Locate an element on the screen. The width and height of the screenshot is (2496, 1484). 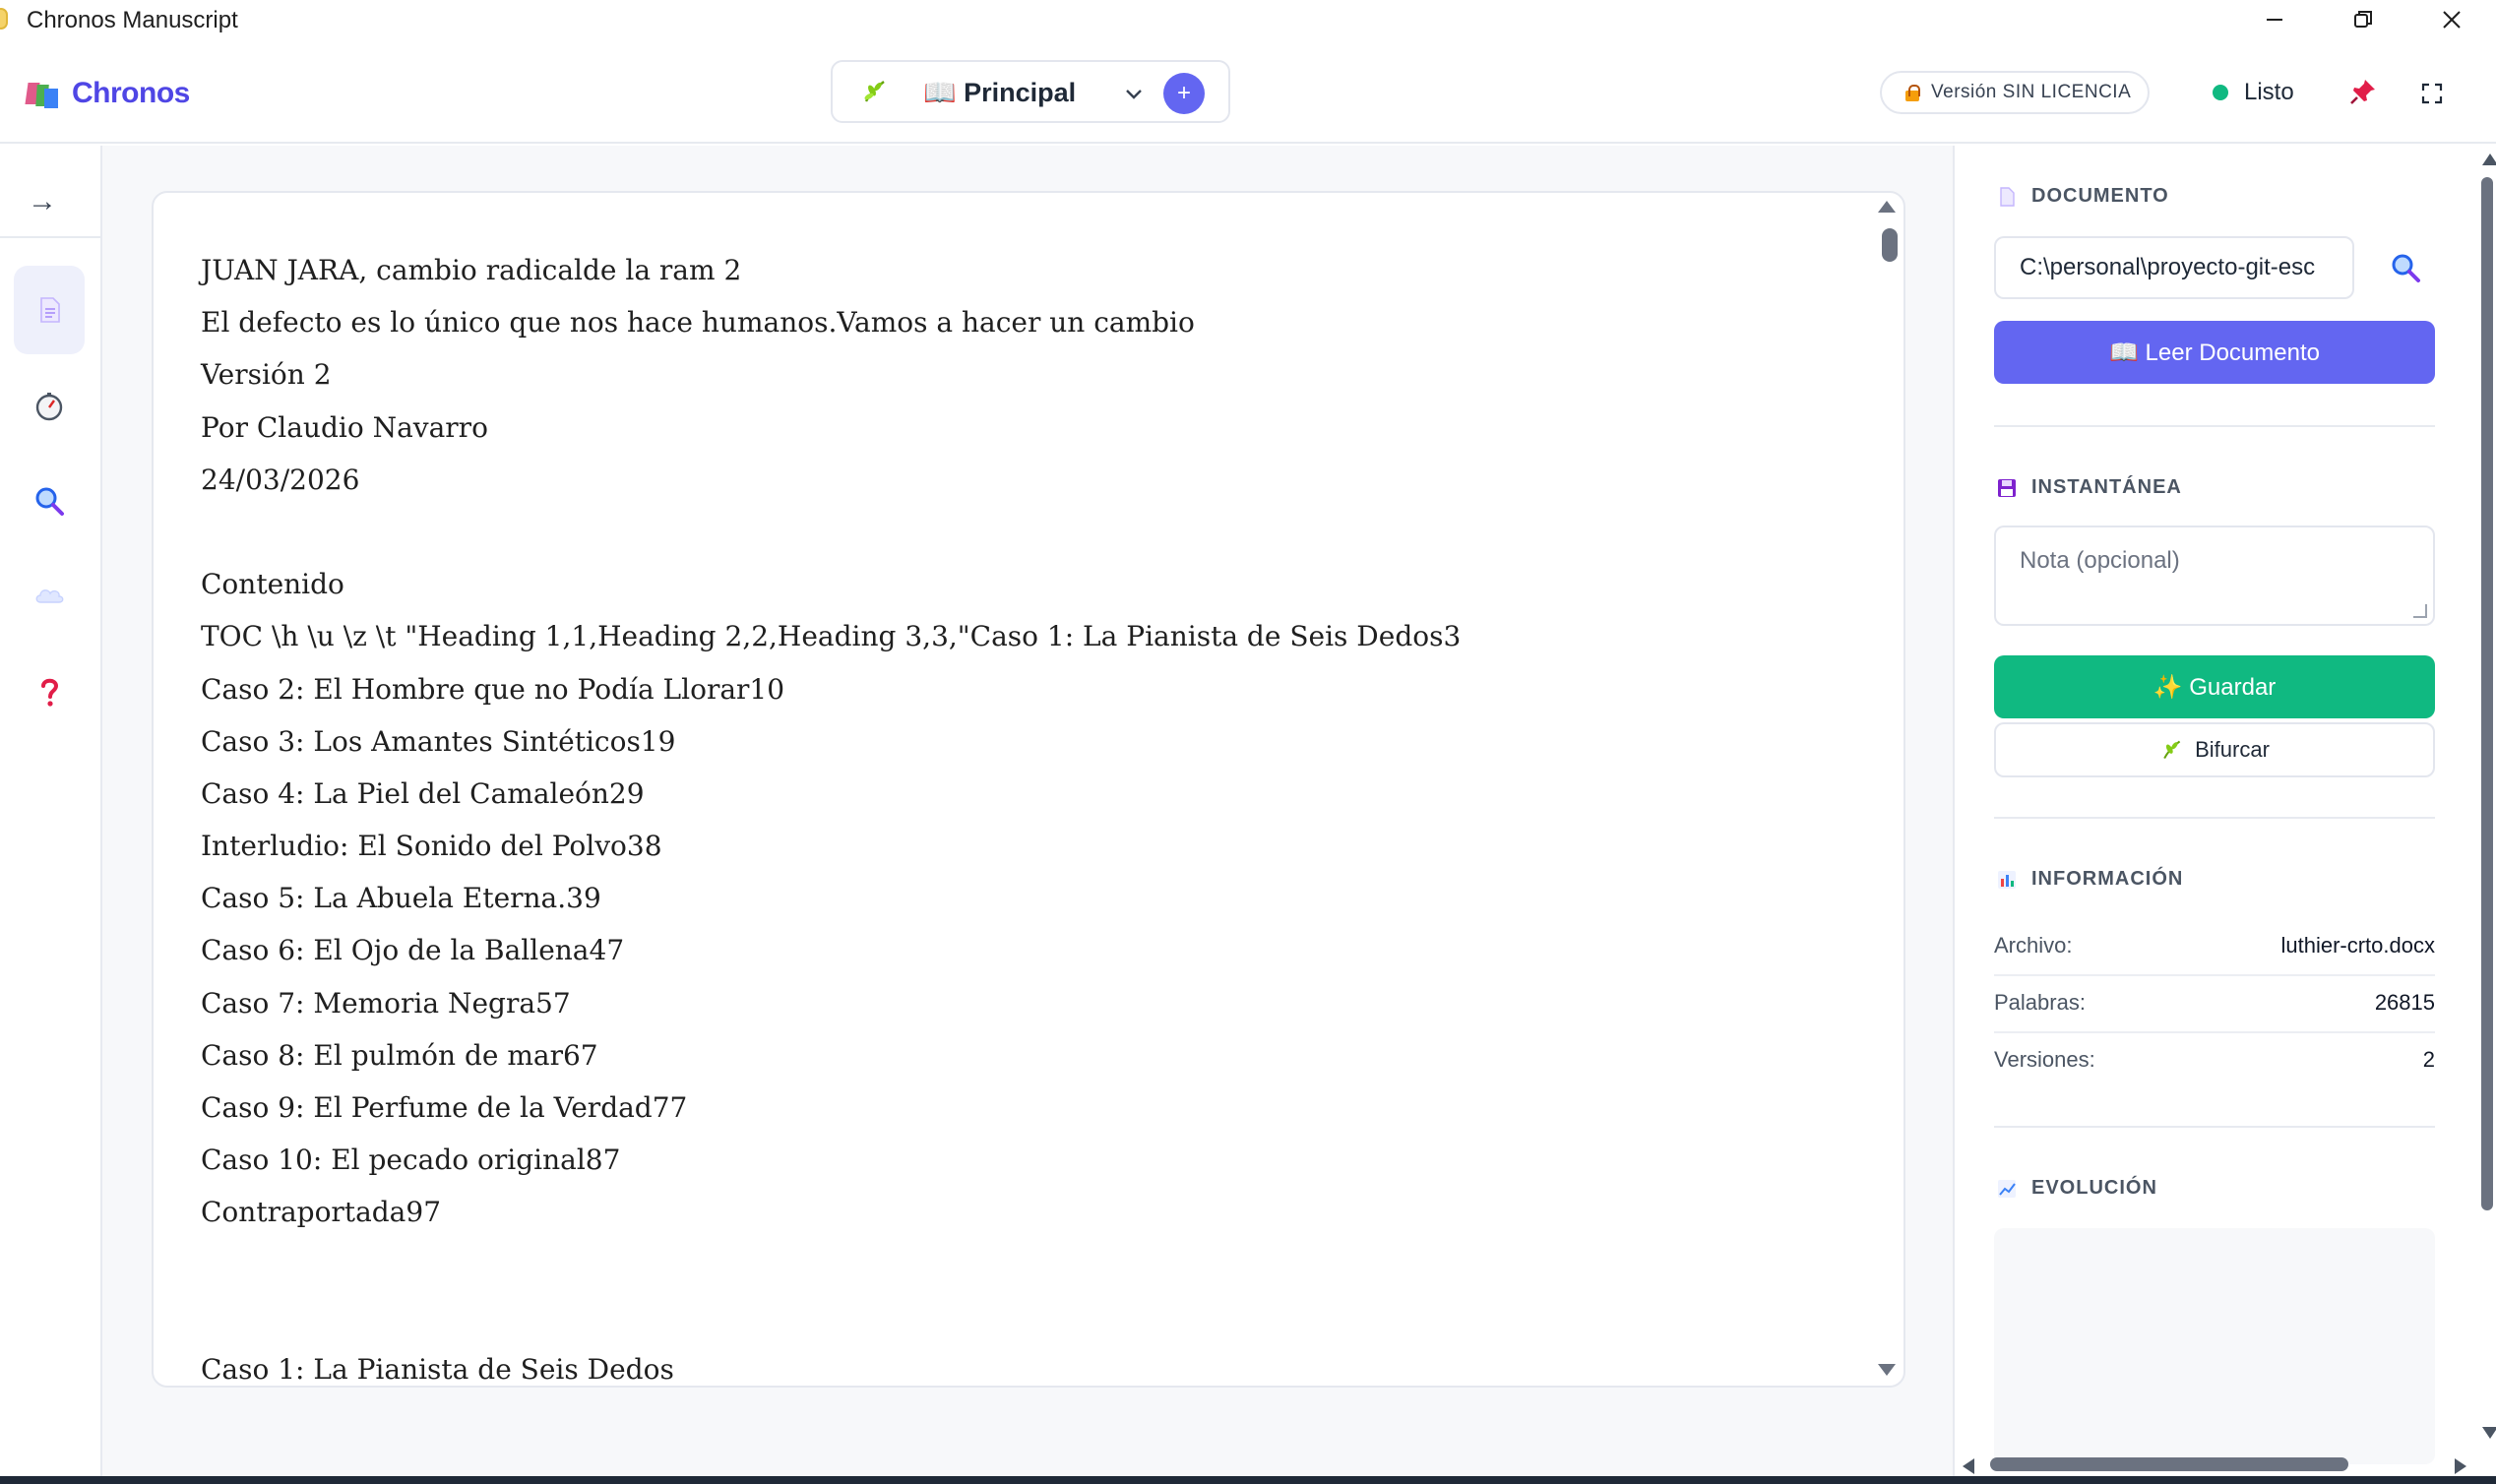
search-icon is located at coordinates (49, 502).